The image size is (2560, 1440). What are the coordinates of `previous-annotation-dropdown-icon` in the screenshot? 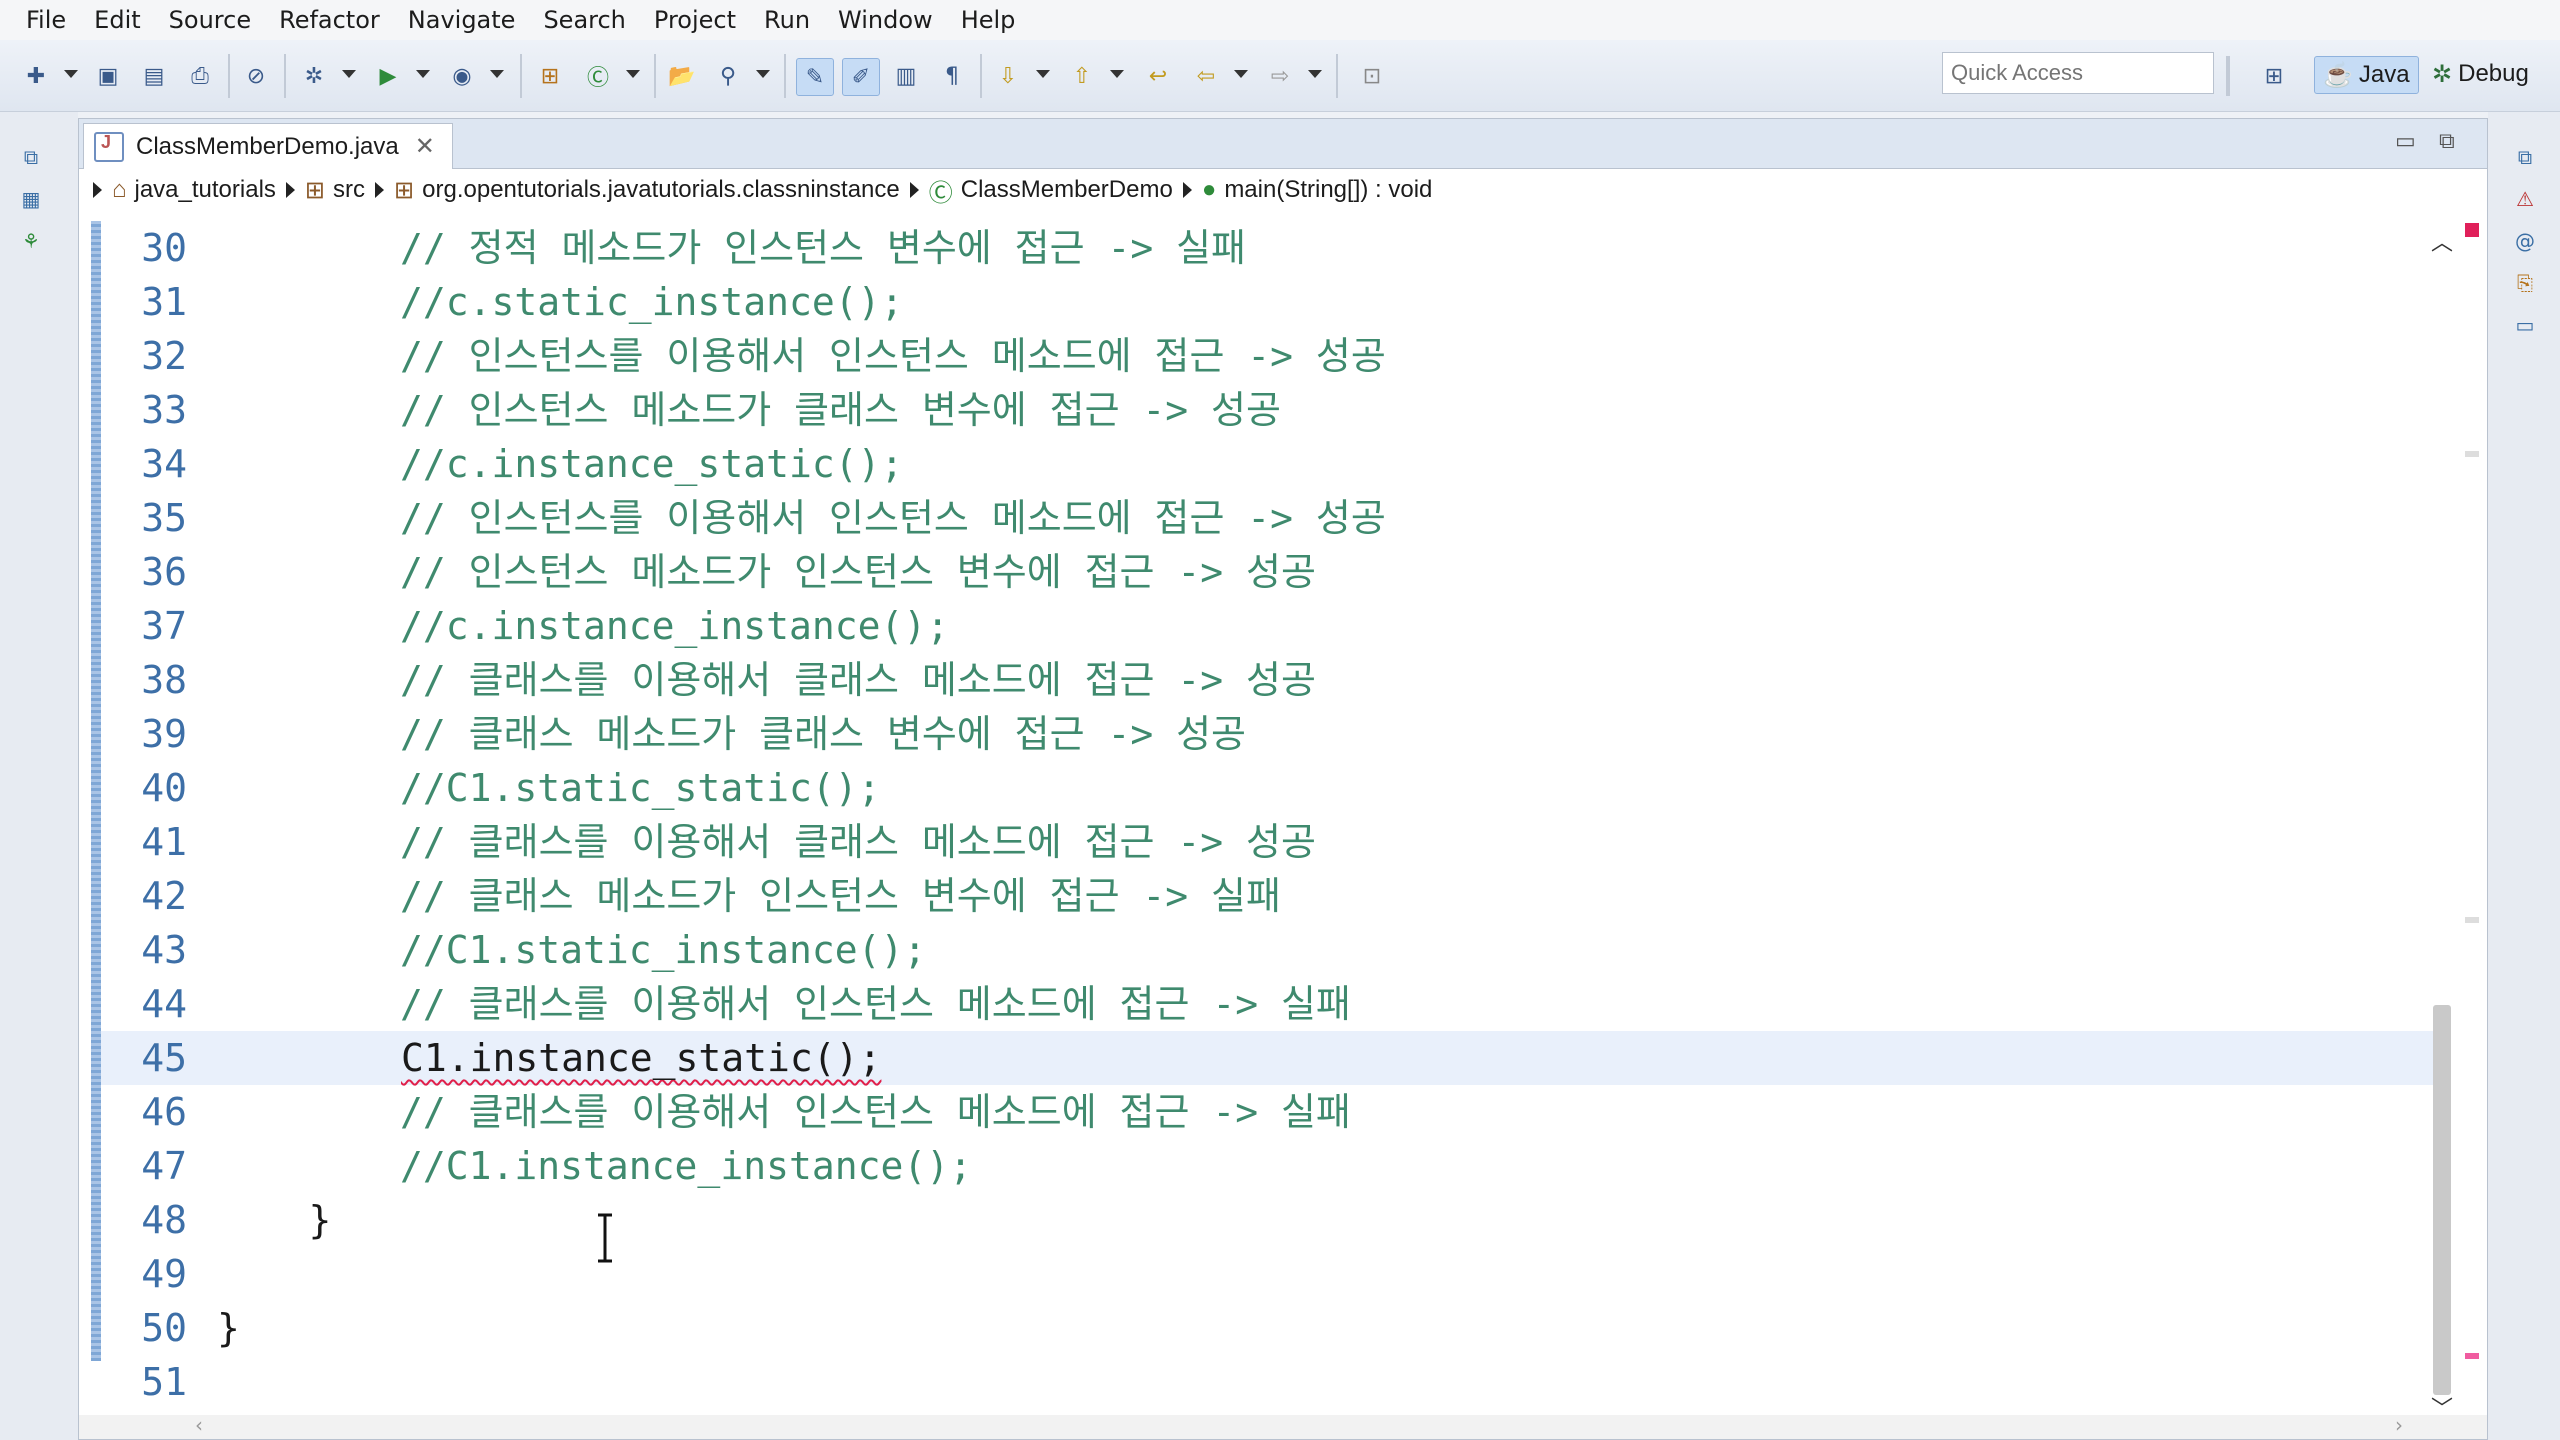 It's located at (1117, 74).